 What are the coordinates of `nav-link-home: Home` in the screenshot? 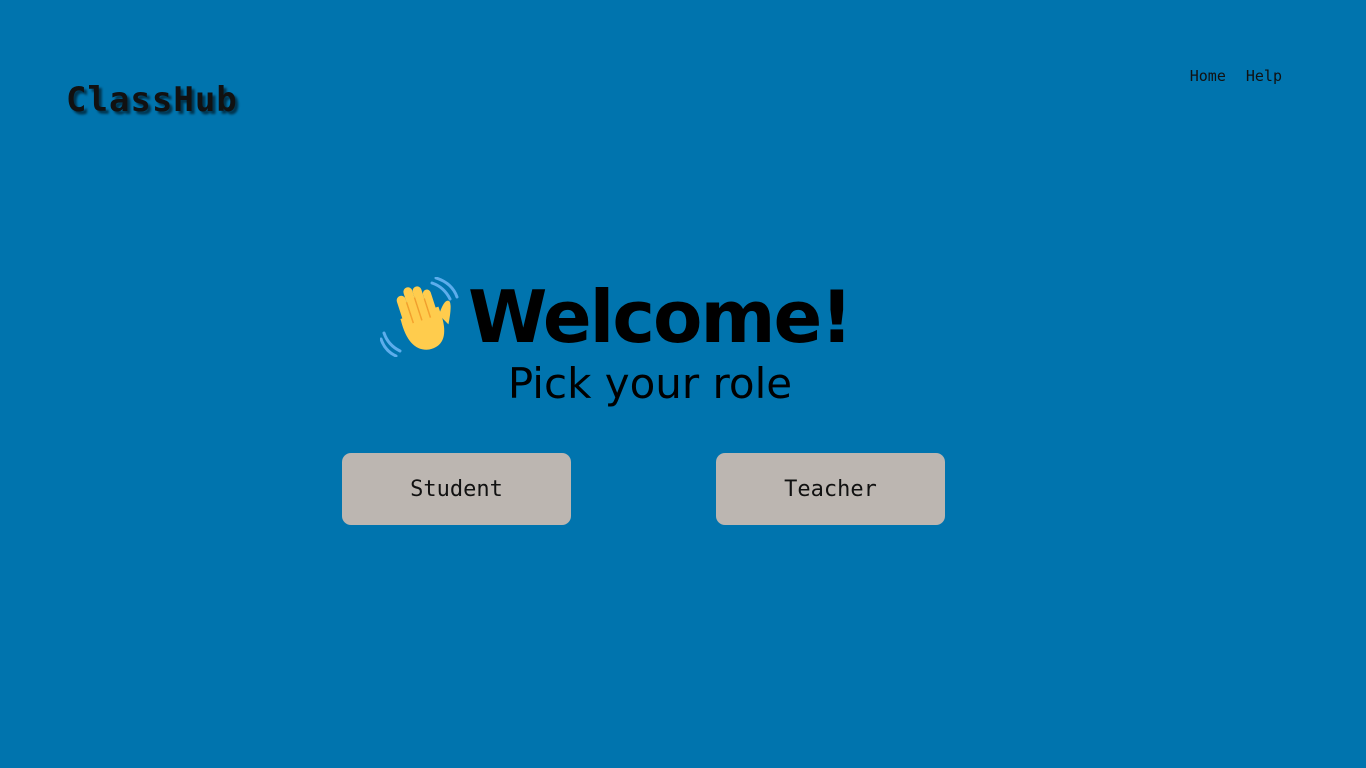 It's located at (1208, 76).